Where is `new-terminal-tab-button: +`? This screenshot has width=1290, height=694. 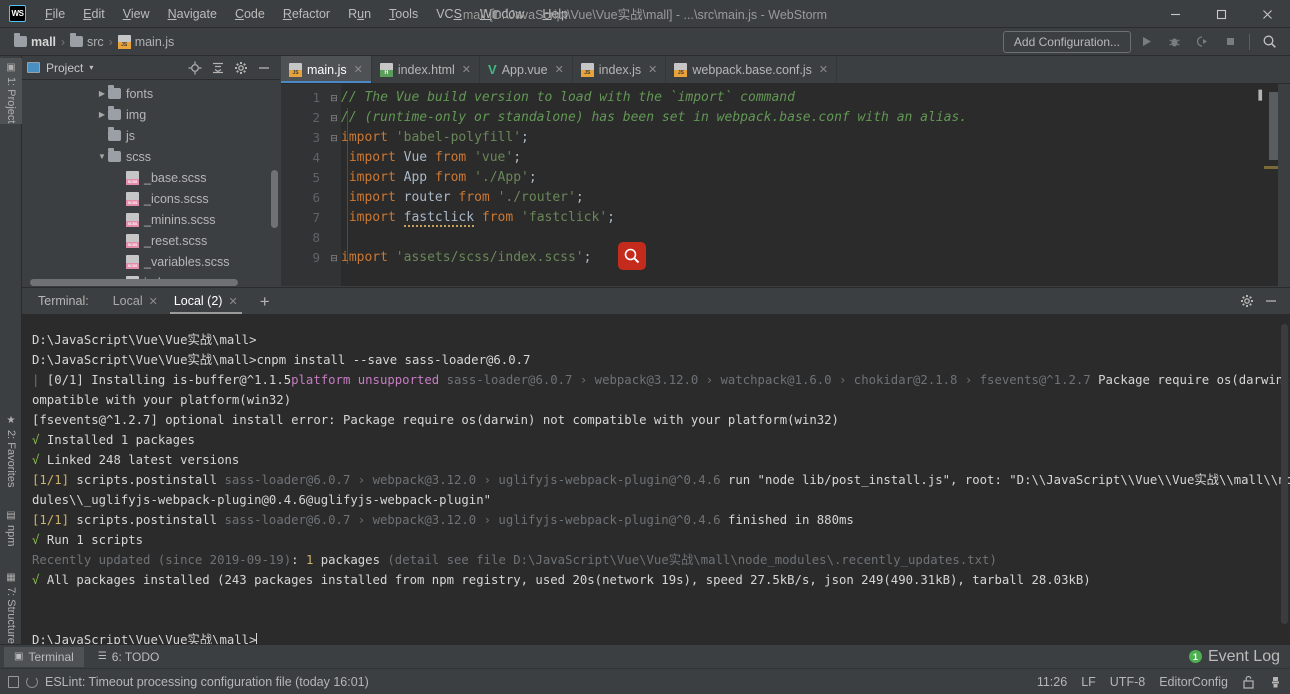 new-terminal-tab-button: + is located at coordinates (265, 301).